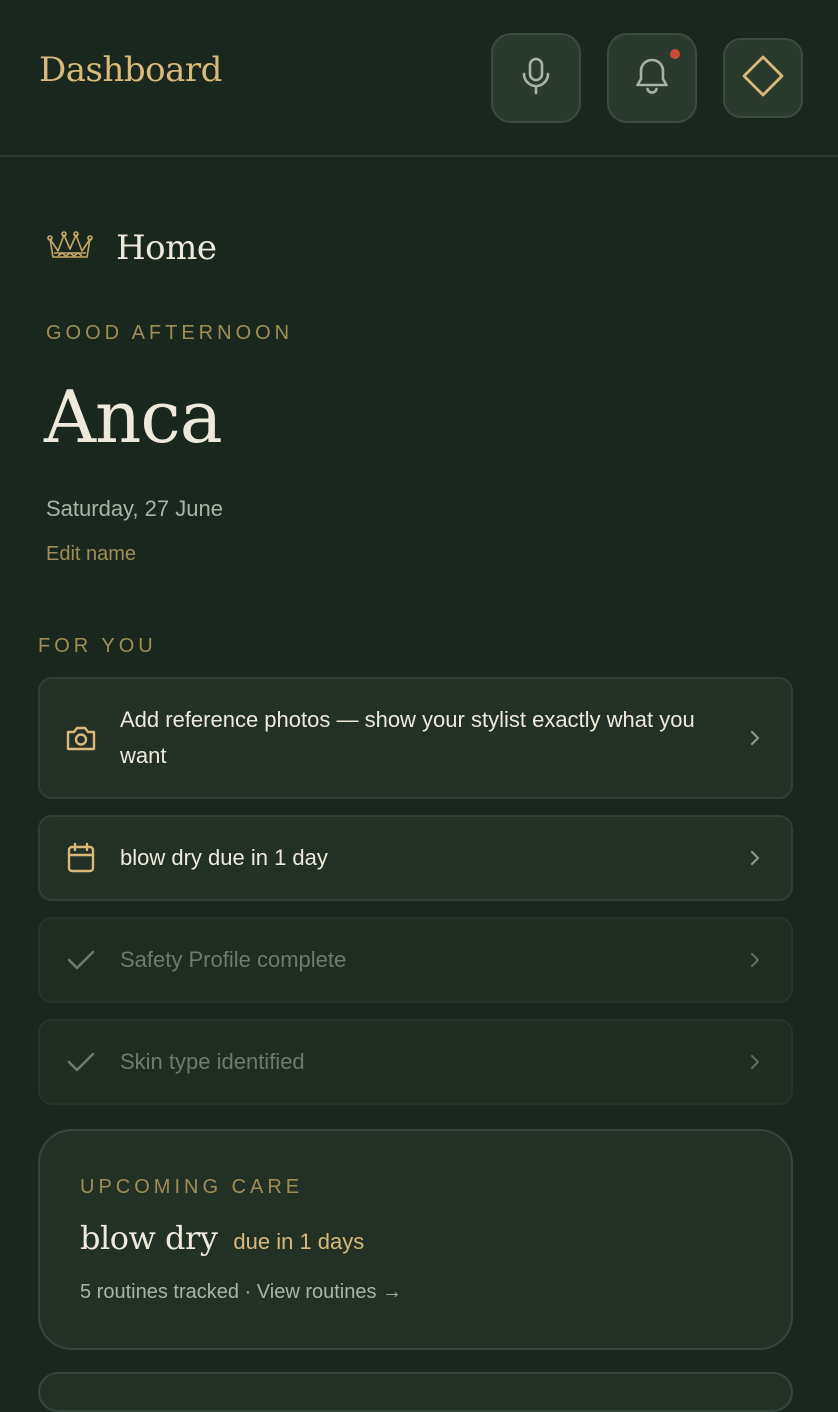  What do you see at coordinates (170, 333) in the screenshot?
I see `greeting-label: GOOD AFTERNOON` at bounding box center [170, 333].